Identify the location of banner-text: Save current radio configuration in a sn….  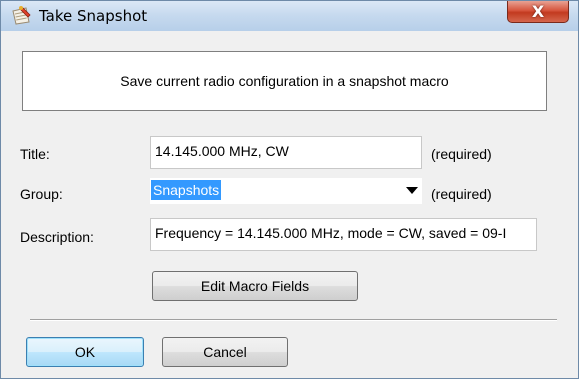
(284, 81).